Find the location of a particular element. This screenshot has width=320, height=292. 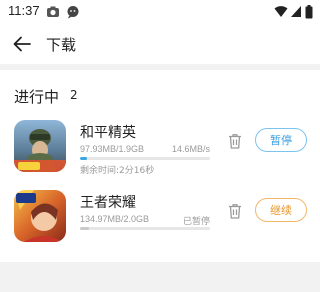

download-size: 134.97MB/2.0GB is located at coordinates (115, 219).